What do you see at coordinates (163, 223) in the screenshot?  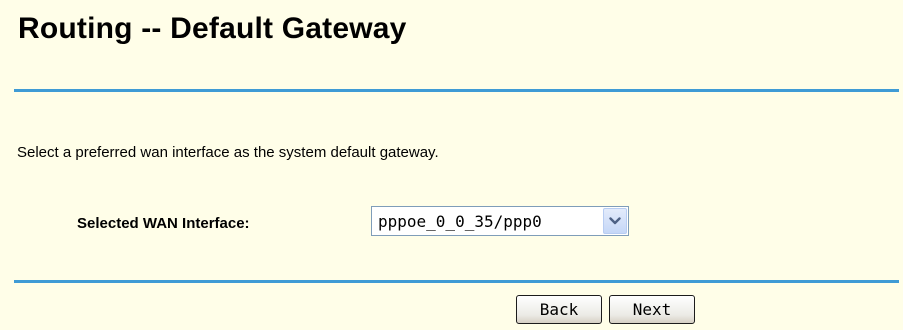 I see `wan-interface-label: Selected WAN Interface:` at bounding box center [163, 223].